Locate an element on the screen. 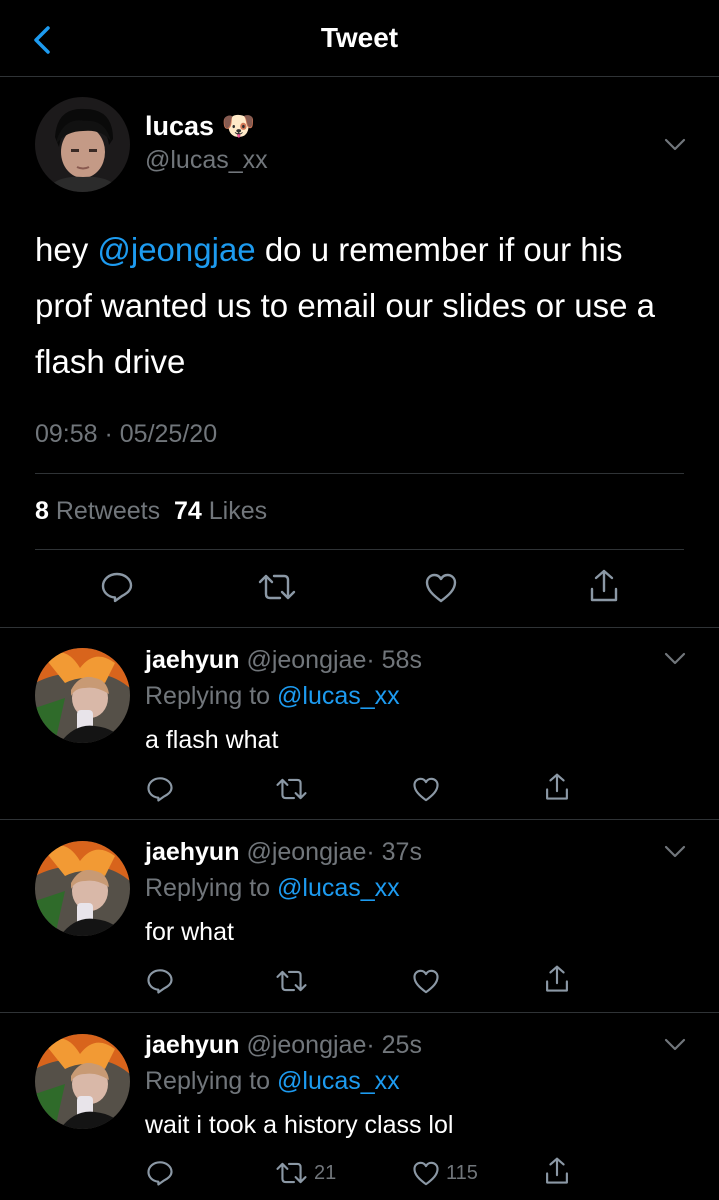 The width and height of the screenshot is (719, 1200). like-button: 115 is located at coordinates (445, 1173).